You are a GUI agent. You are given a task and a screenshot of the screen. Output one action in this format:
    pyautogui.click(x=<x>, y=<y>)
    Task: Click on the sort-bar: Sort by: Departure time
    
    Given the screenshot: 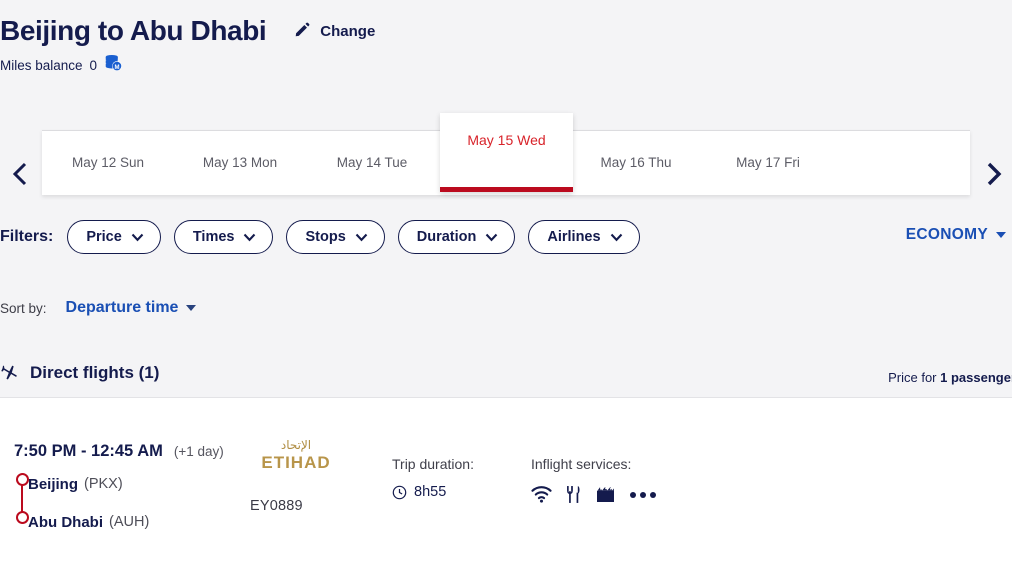 What is the action you would take?
    pyautogui.click(x=98, y=308)
    